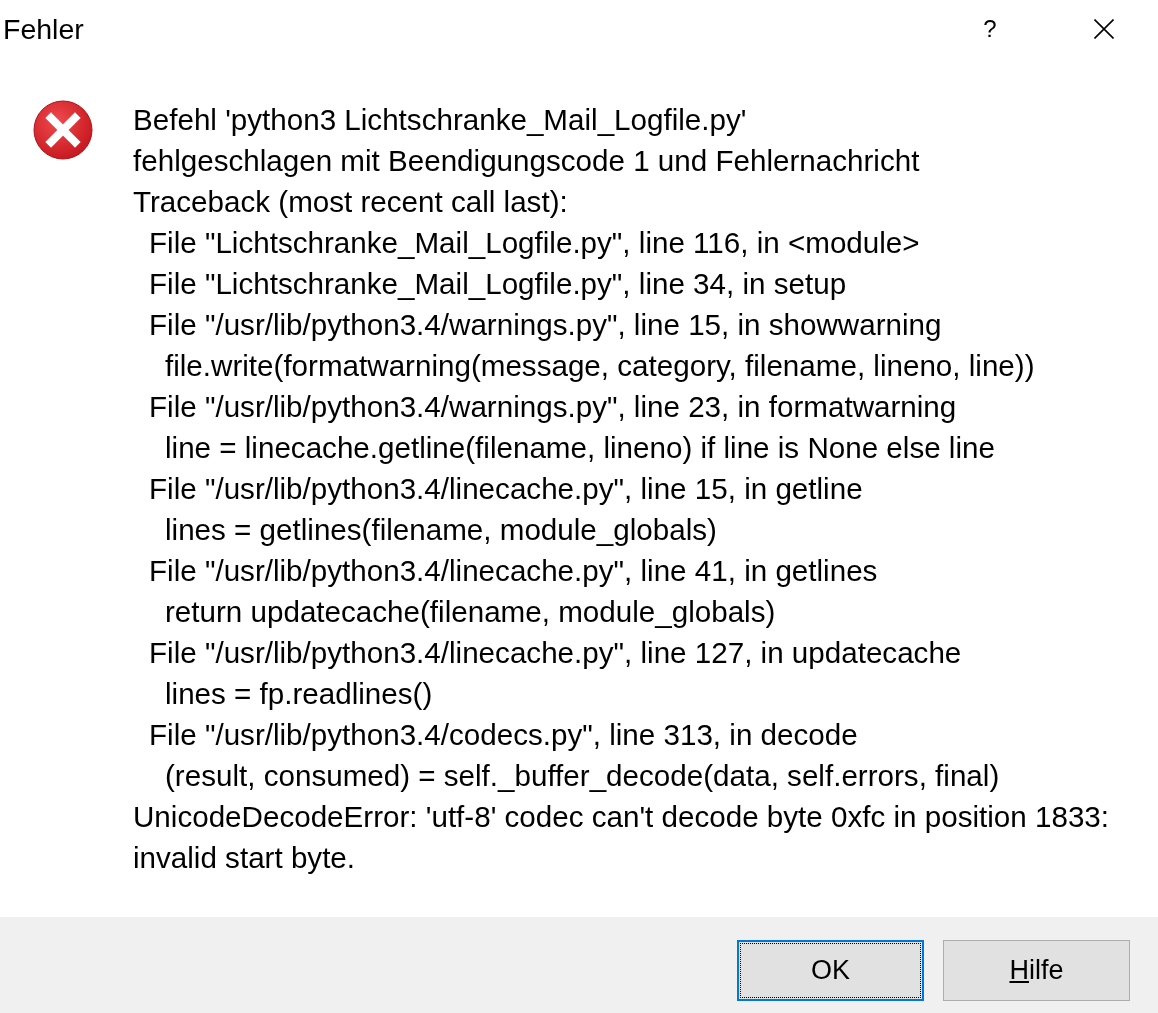 This screenshot has height=1013, width=1158. I want to click on message-line: file.write(formatwarning(message, category, filename, lineno, line)), so click(600, 365).